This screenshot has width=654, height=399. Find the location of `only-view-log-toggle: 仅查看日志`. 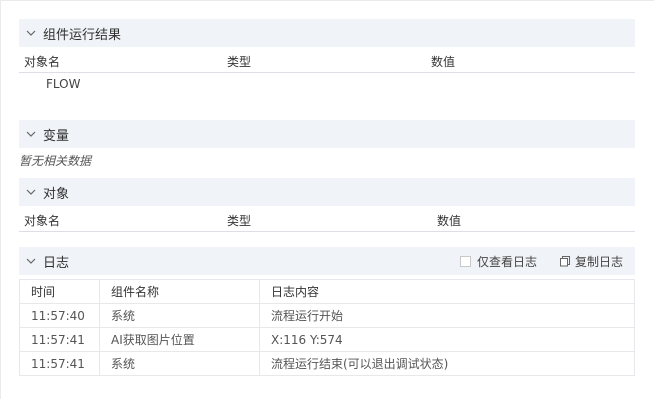

only-view-log-toggle: 仅查看日志 is located at coordinates (498, 261).